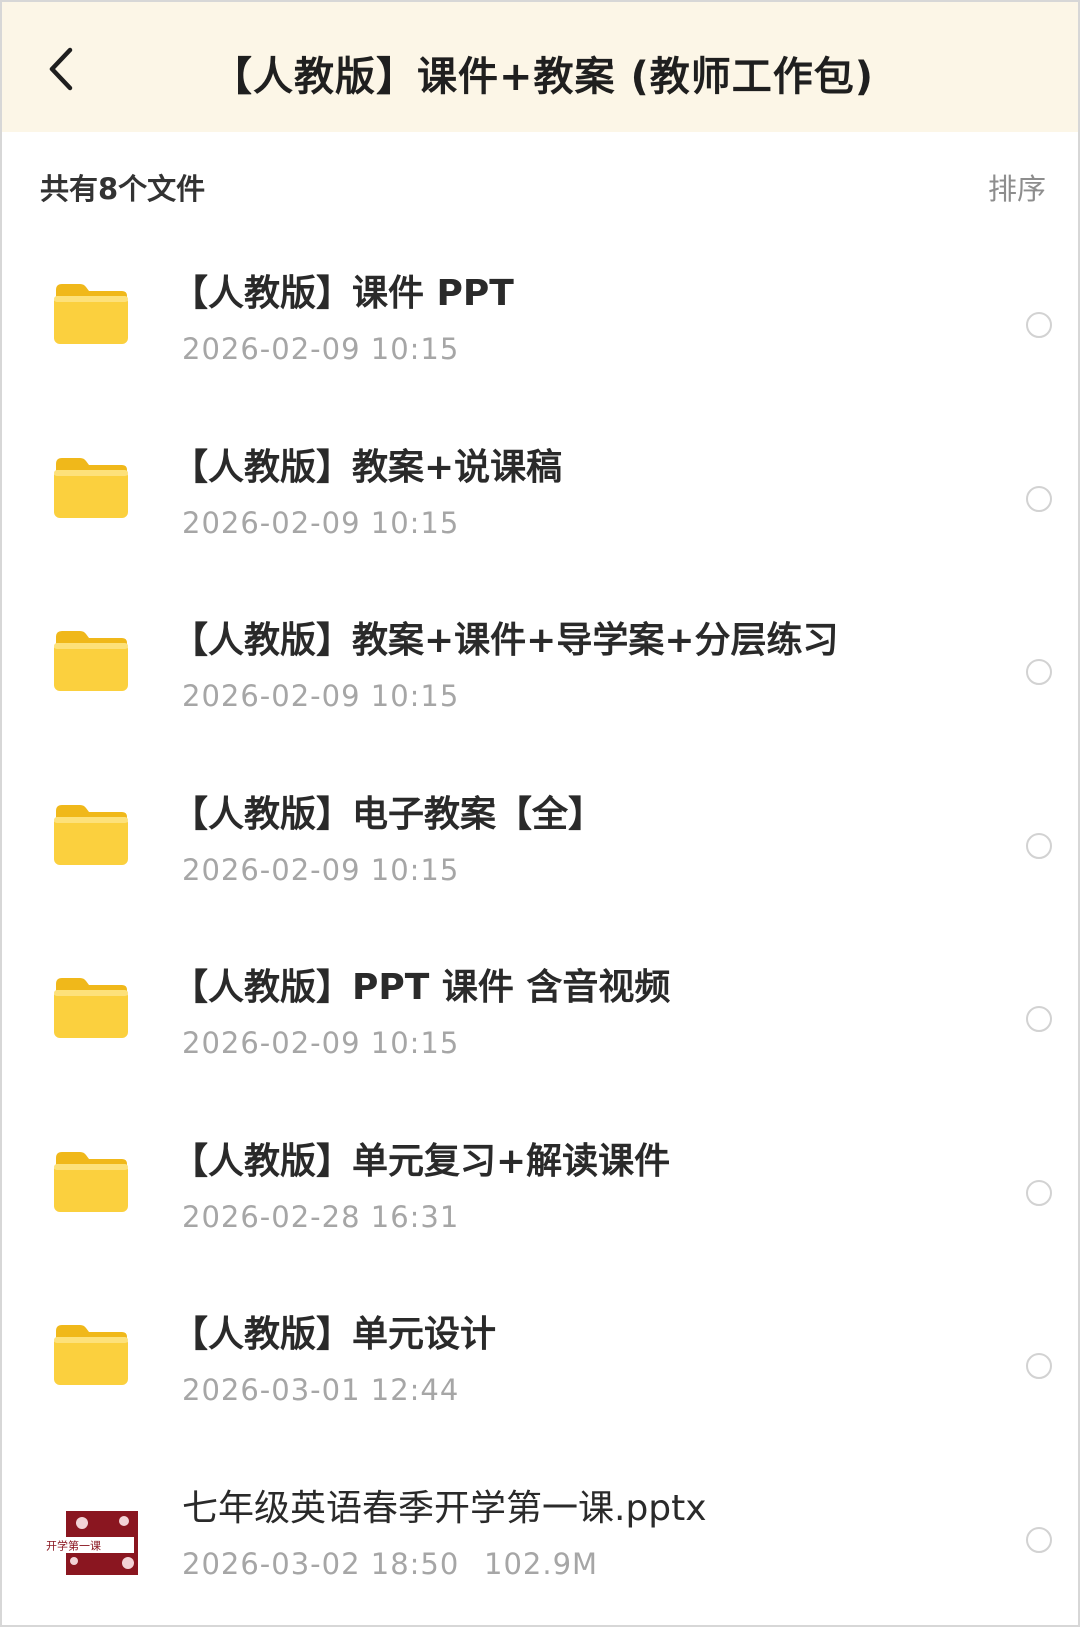 The height and width of the screenshot is (1627, 1080). What do you see at coordinates (540, 1019) in the screenshot?
I see `list-item: 【人教版】PPT 课件 含音视频 2026-02-09 10:15` at bounding box center [540, 1019].